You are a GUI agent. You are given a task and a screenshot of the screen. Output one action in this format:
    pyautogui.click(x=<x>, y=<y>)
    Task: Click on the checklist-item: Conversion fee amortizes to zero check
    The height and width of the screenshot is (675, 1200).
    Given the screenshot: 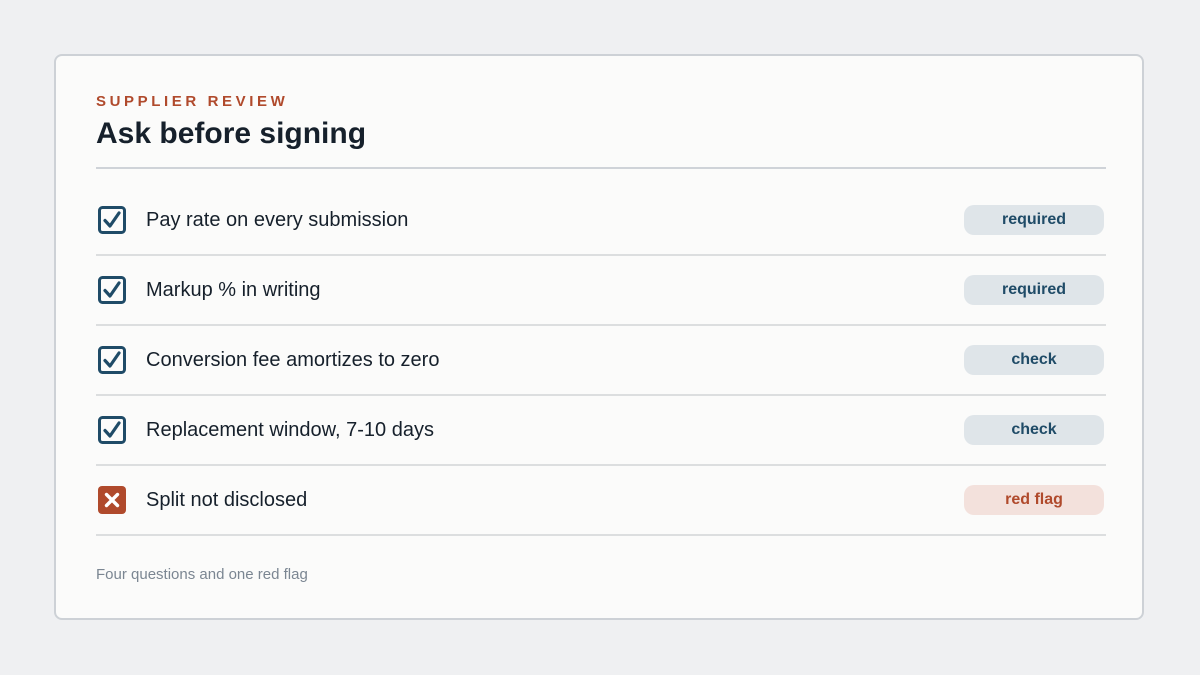 What is the action you would take?
    pyautogui.click(x=601, y=361)
    